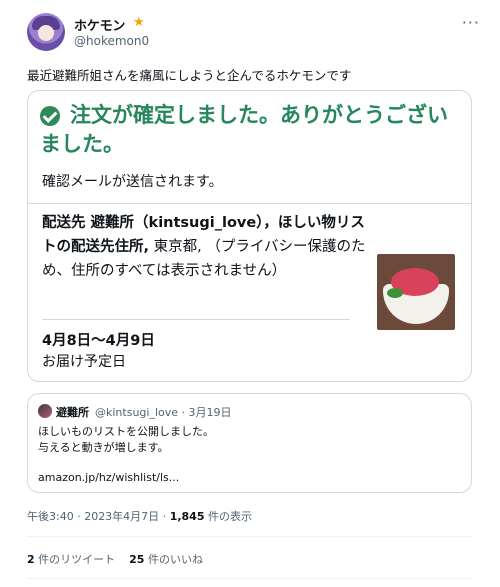 Image resolution: width=500 pixels, height=587 pixels. Describe the element at coordinates (137, 559) in the screenshot. I see `like-count: 25` at that location.